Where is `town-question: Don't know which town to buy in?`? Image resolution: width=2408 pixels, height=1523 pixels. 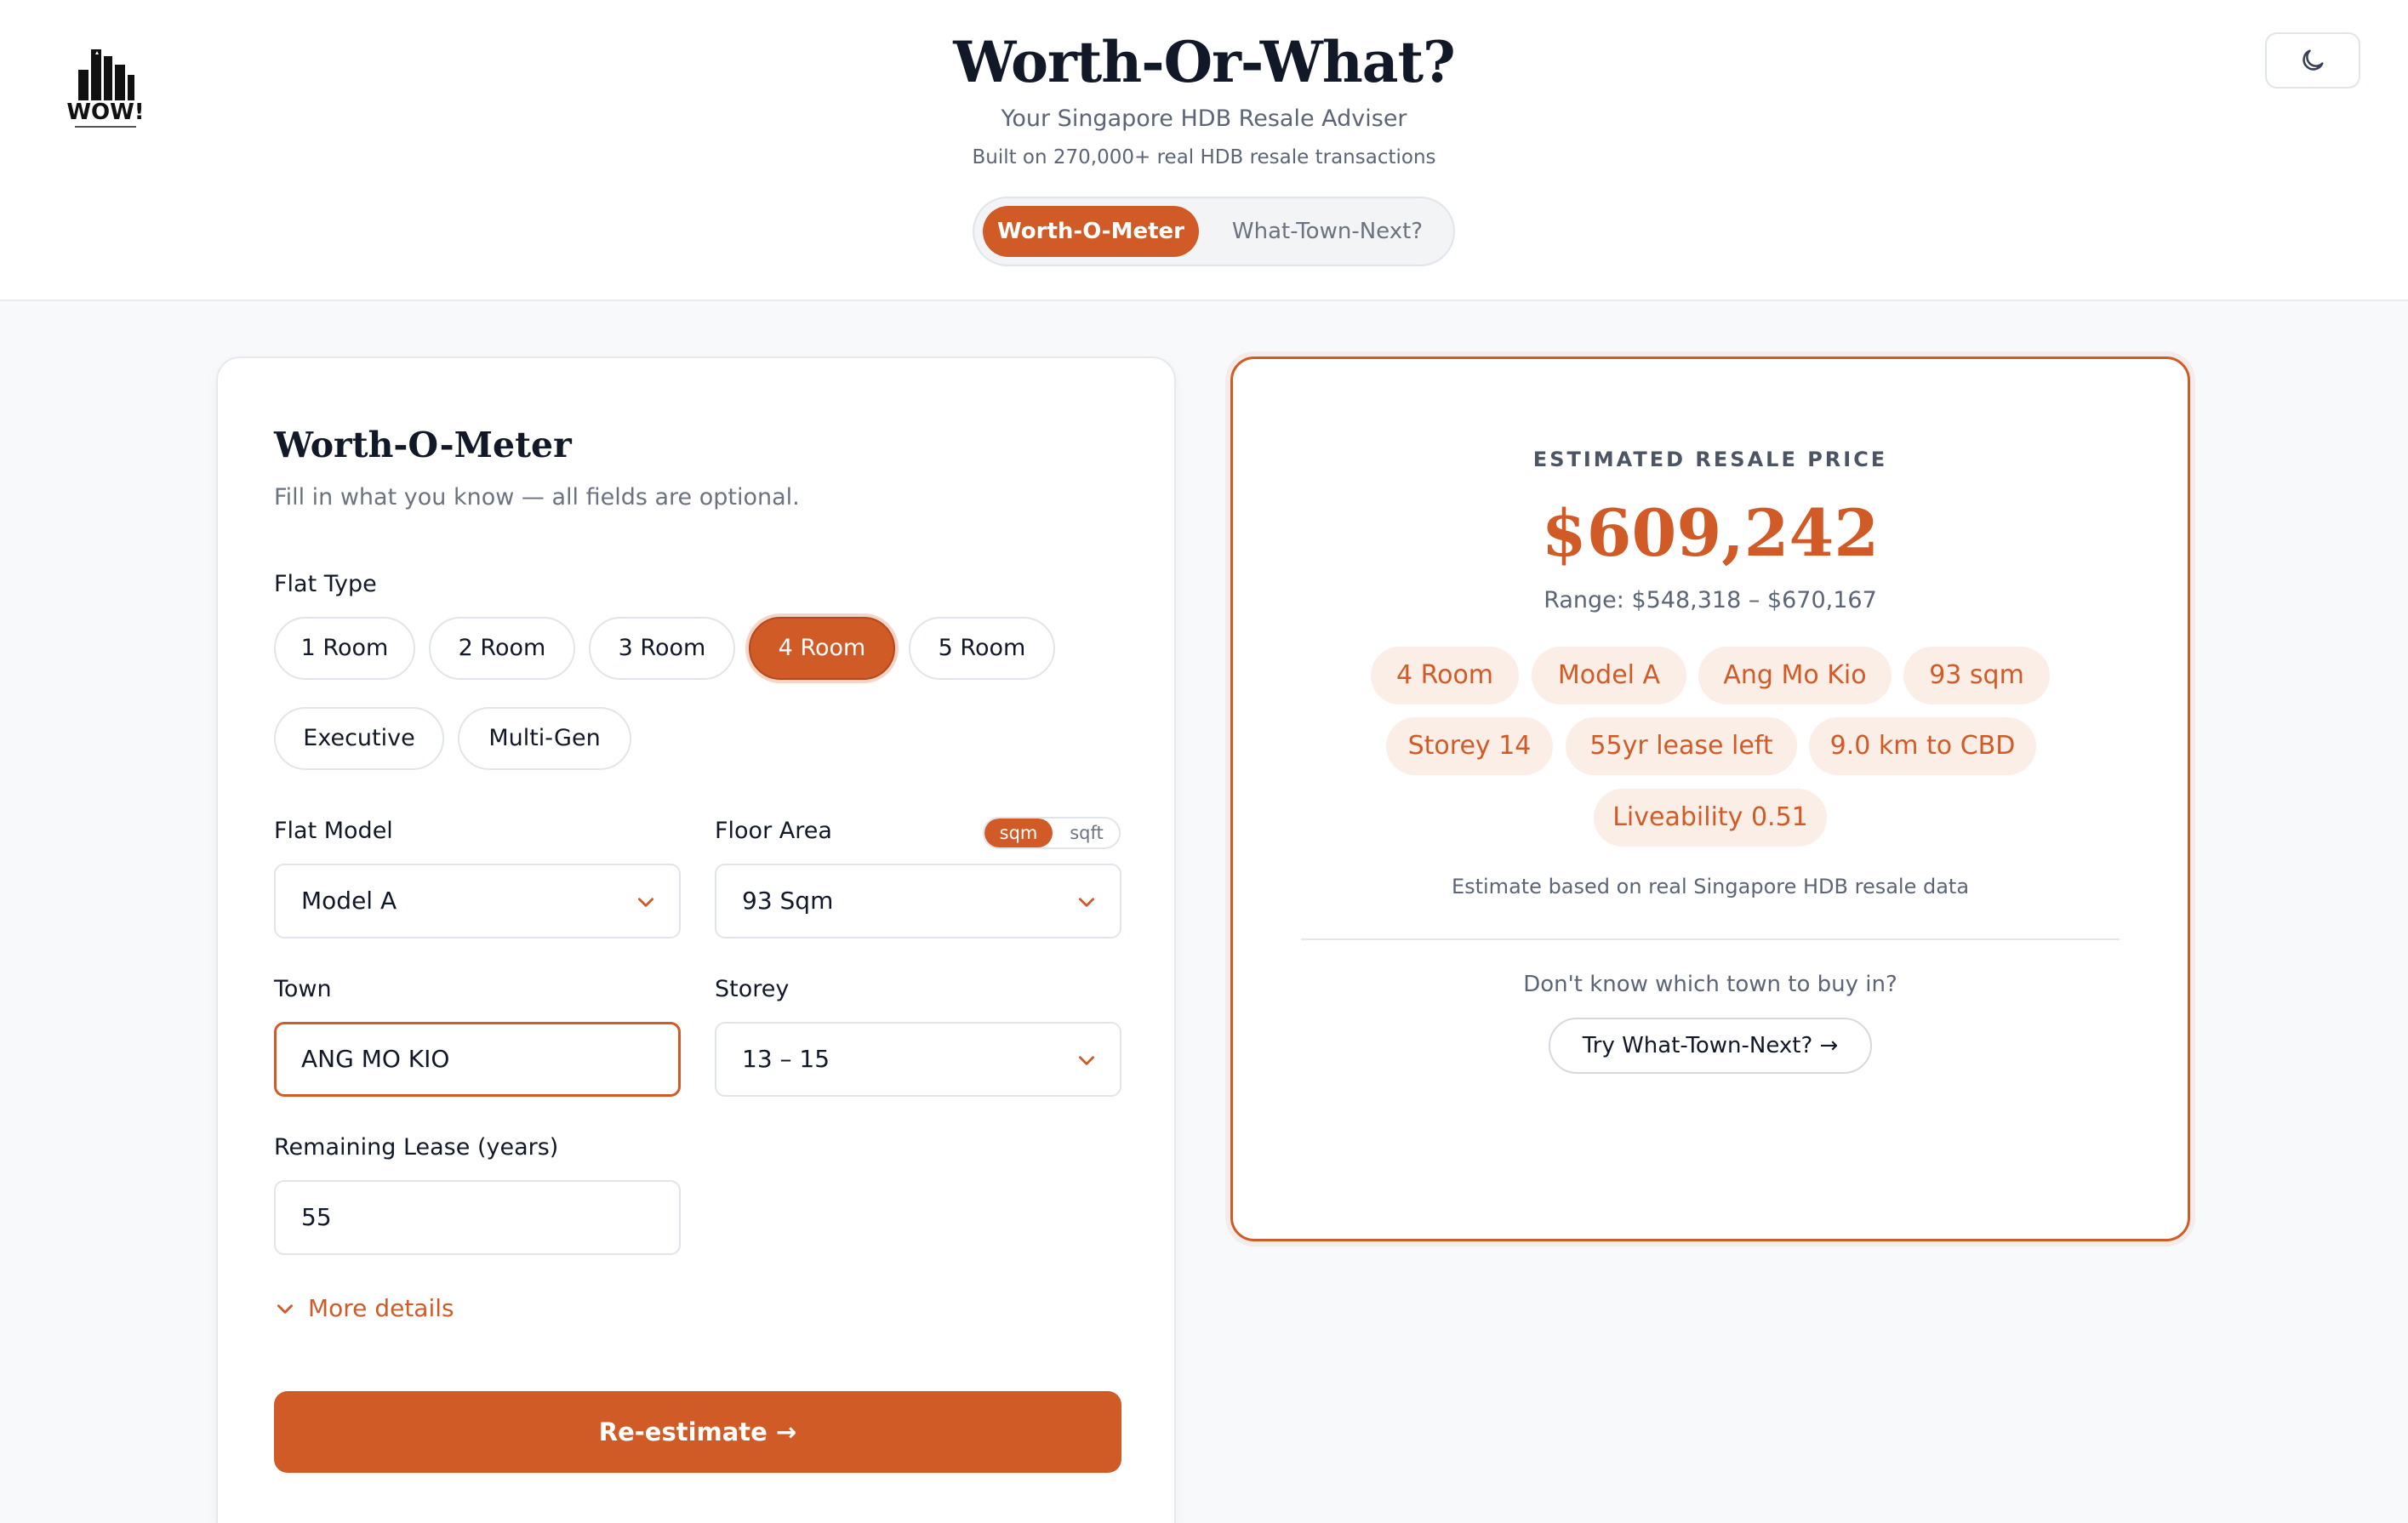 town-question: Don't know which town to buy in? is located at coordinates (1710, 984).